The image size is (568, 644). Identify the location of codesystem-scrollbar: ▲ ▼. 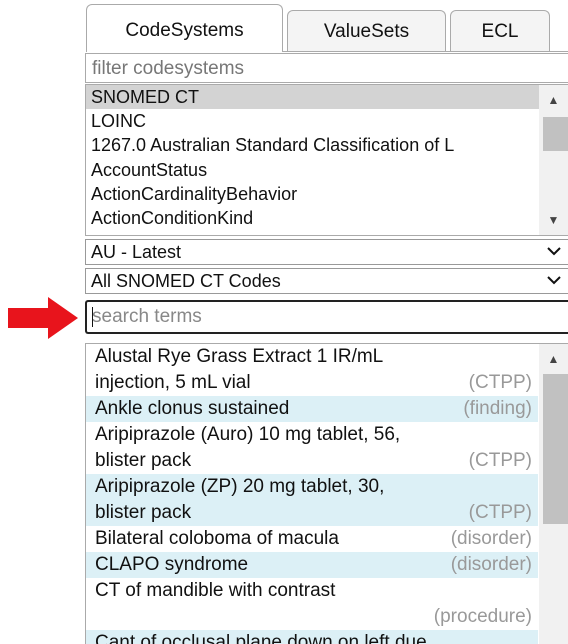
(553, 160).